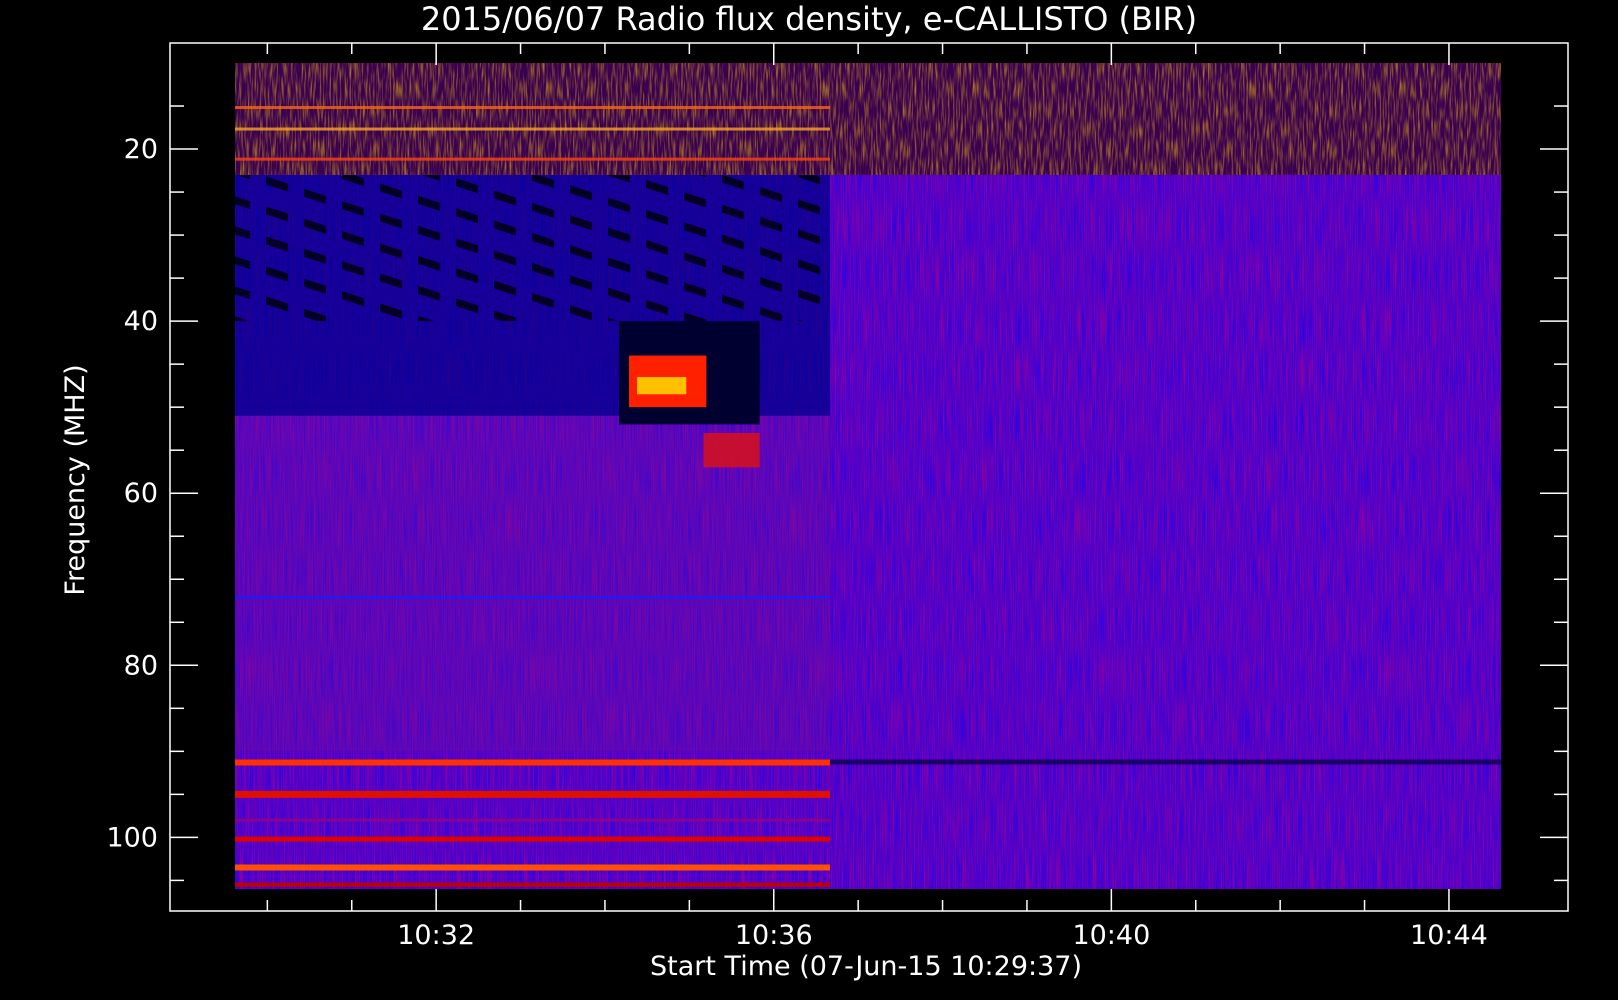 The image size is (1618, 1000). I want to click on y-tick-label: 100, so click(132, 837).